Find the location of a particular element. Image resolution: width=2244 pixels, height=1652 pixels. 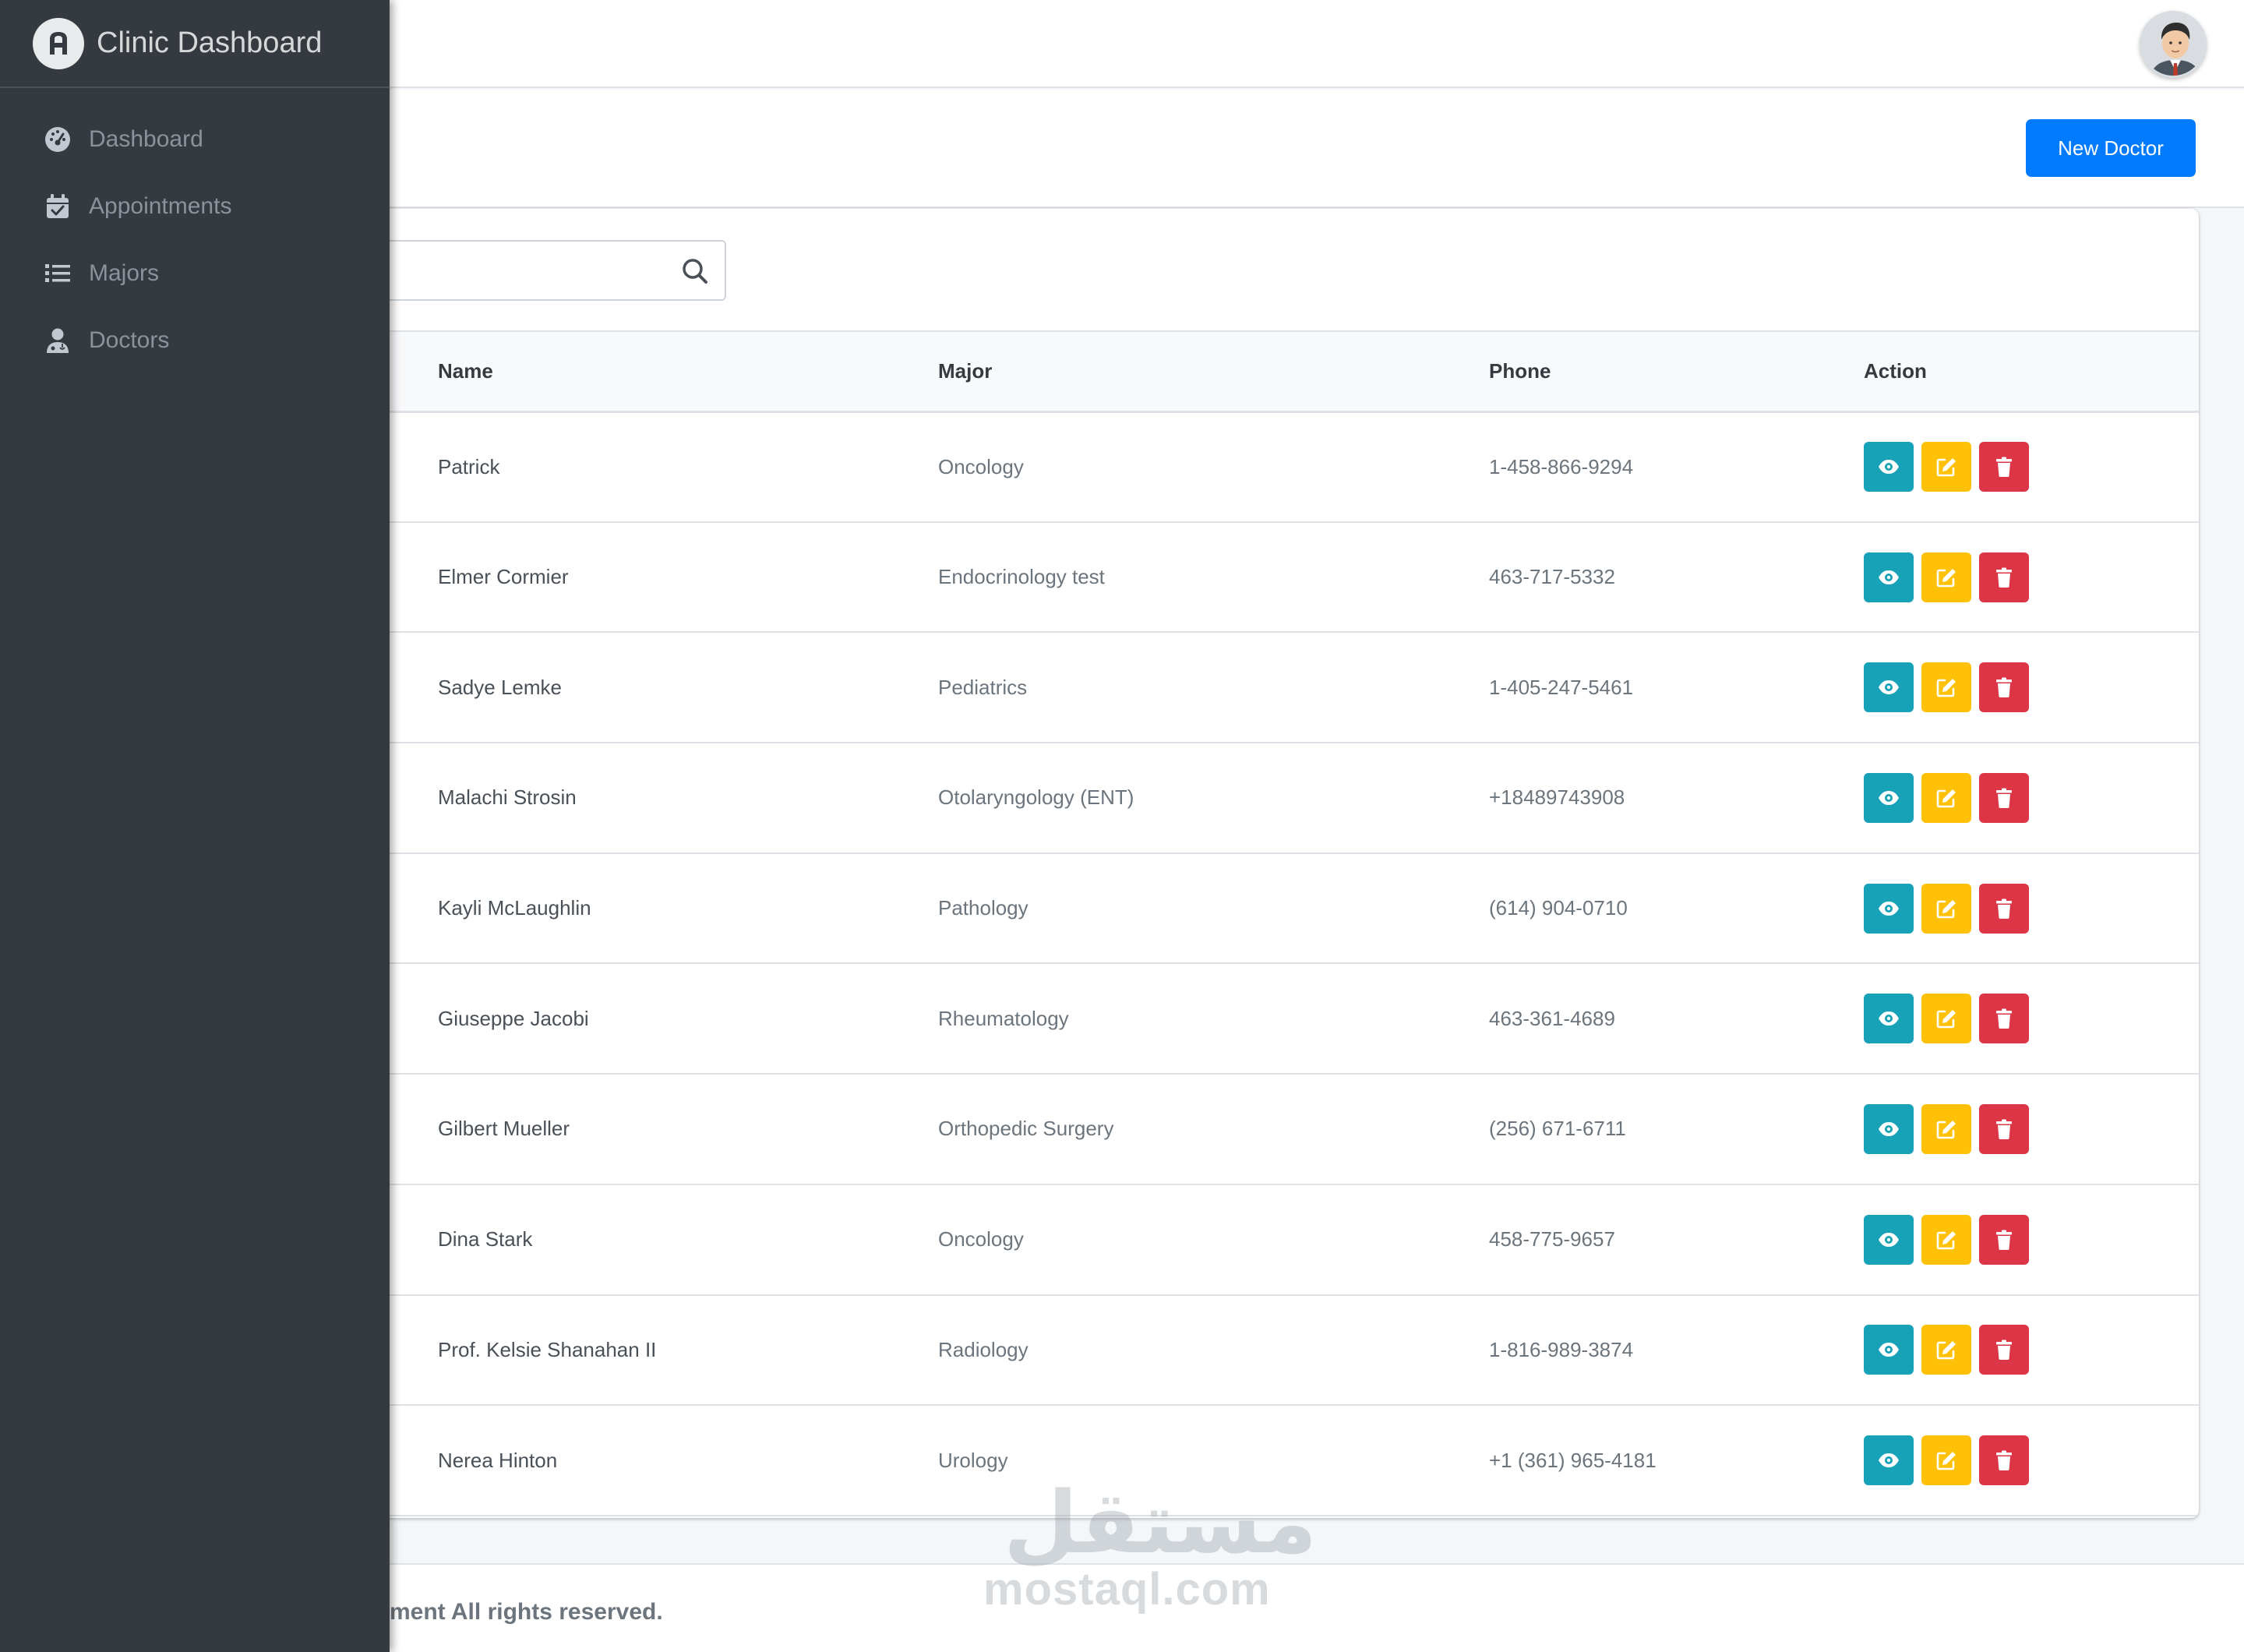

brand-logo-icon is located at coordinates (58, 43).